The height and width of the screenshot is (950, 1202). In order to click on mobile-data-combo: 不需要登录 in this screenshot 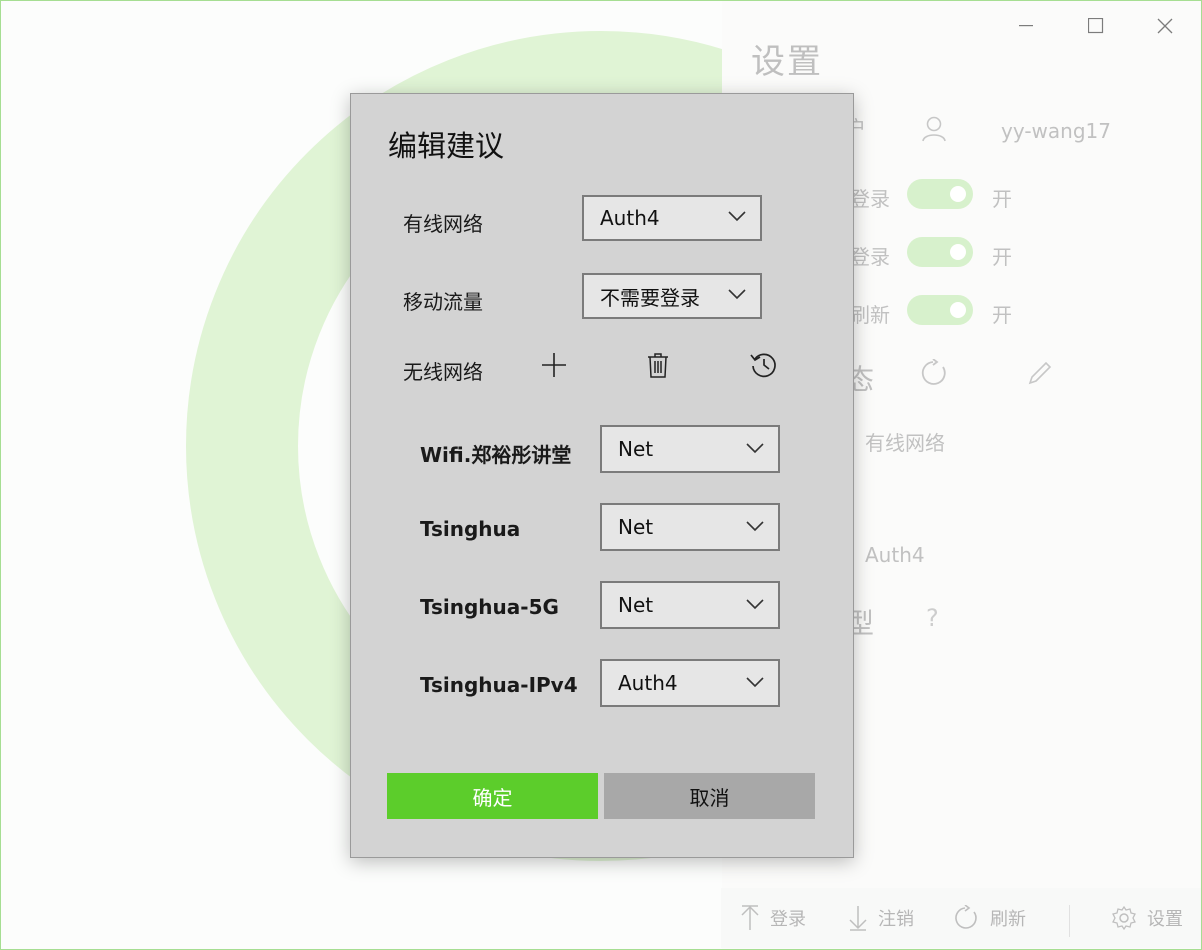, I will do `click(672, 296)`.